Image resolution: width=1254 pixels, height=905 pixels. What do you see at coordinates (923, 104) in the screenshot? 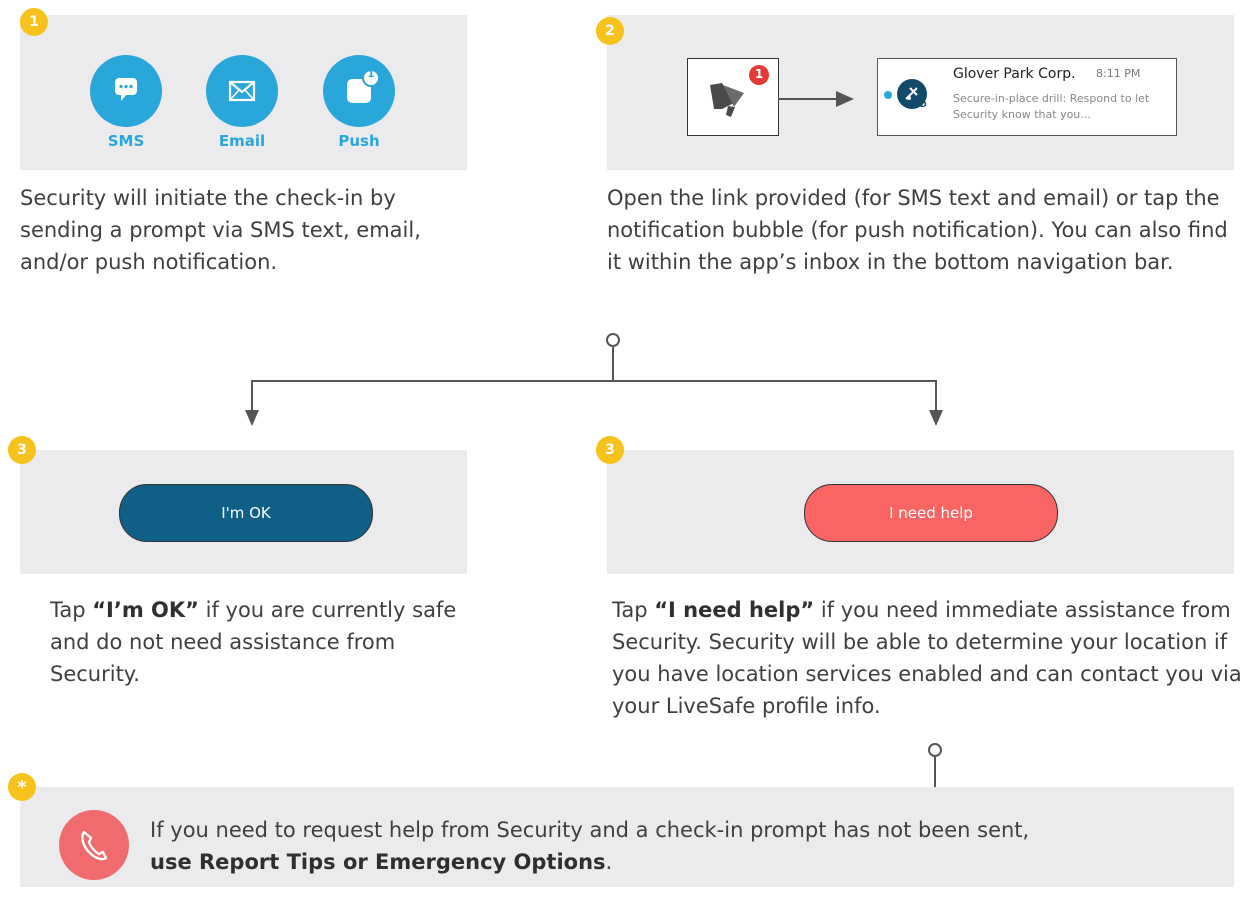
I see `avatar-letter: D` at bounding box center [923, 104].